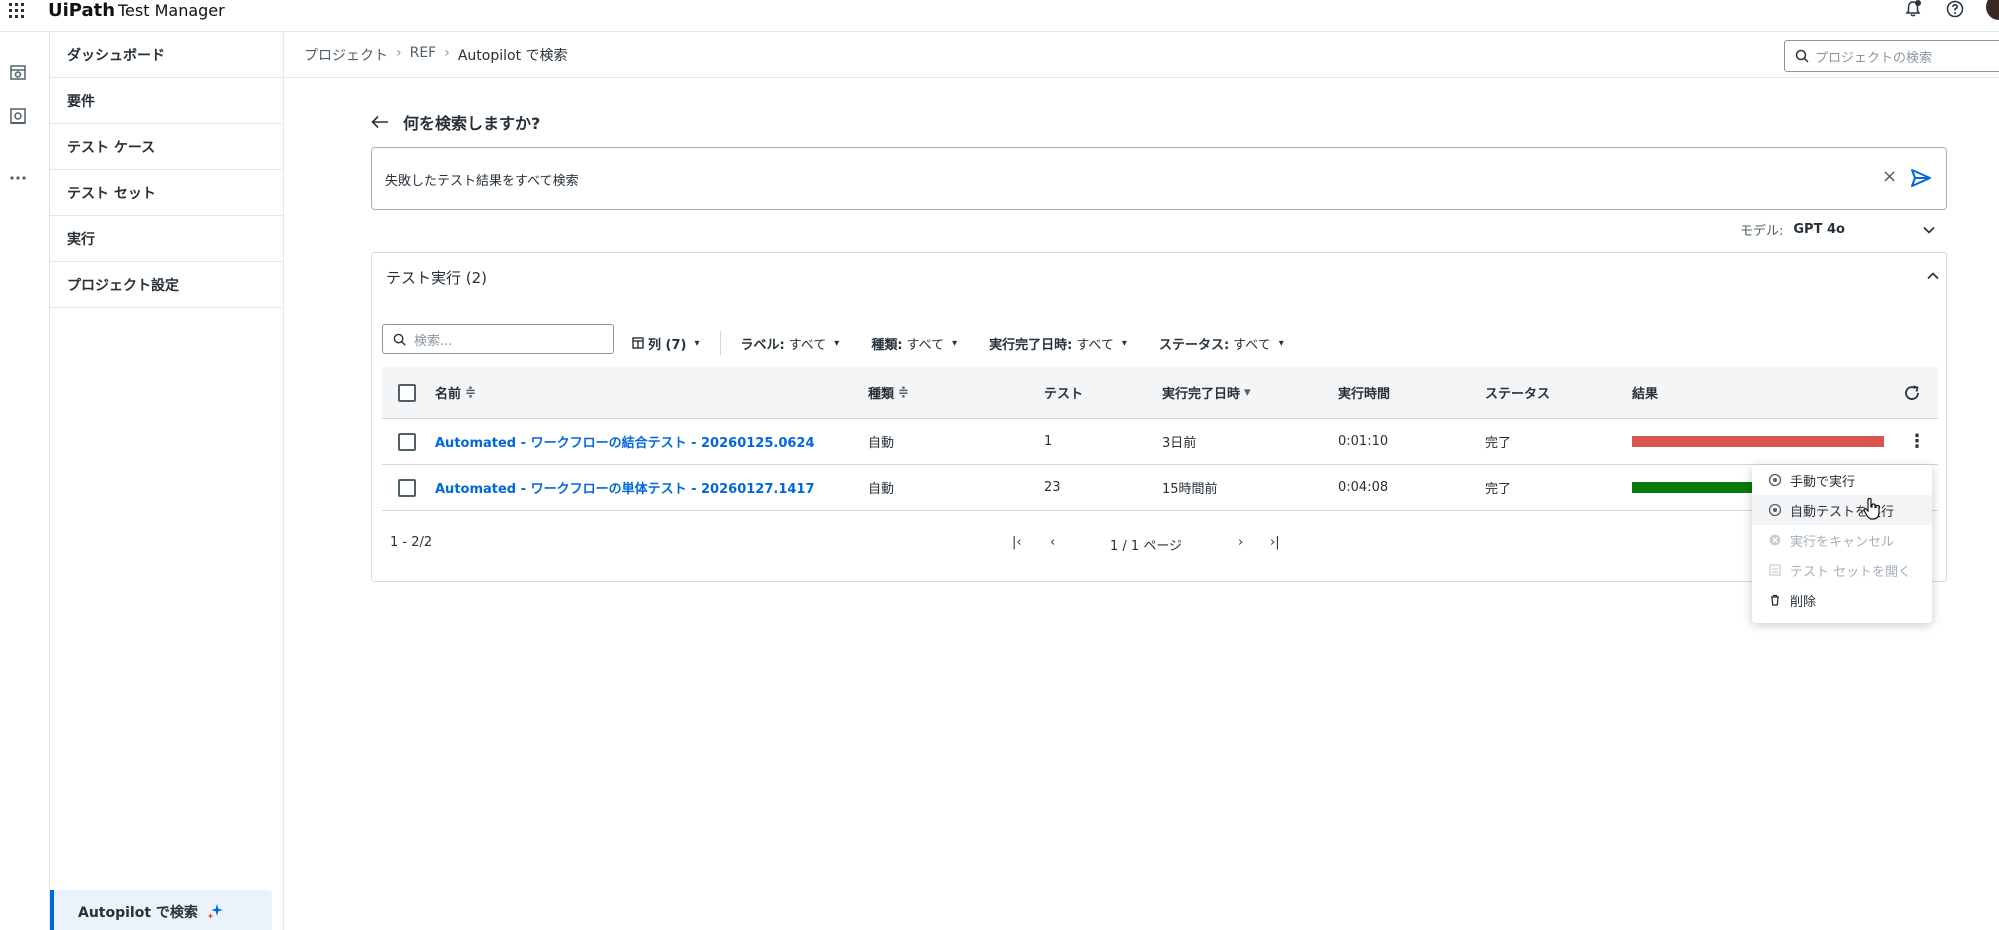 The height and width of the screenshot is (930, 1999). What do you see at coordinates (411, 542) in the screenshot?
I see `row-count: 1 - 2/2` at bounding box center [411, 542].